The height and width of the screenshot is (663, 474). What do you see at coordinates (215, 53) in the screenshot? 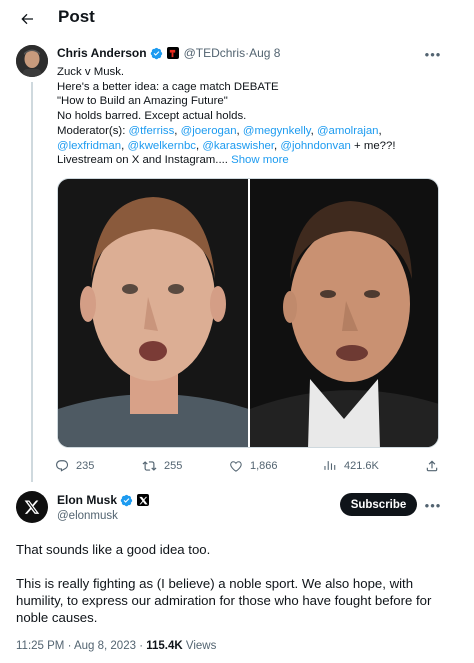
I see `author-handle: @TEDchris` at bounding box center [215, 53].